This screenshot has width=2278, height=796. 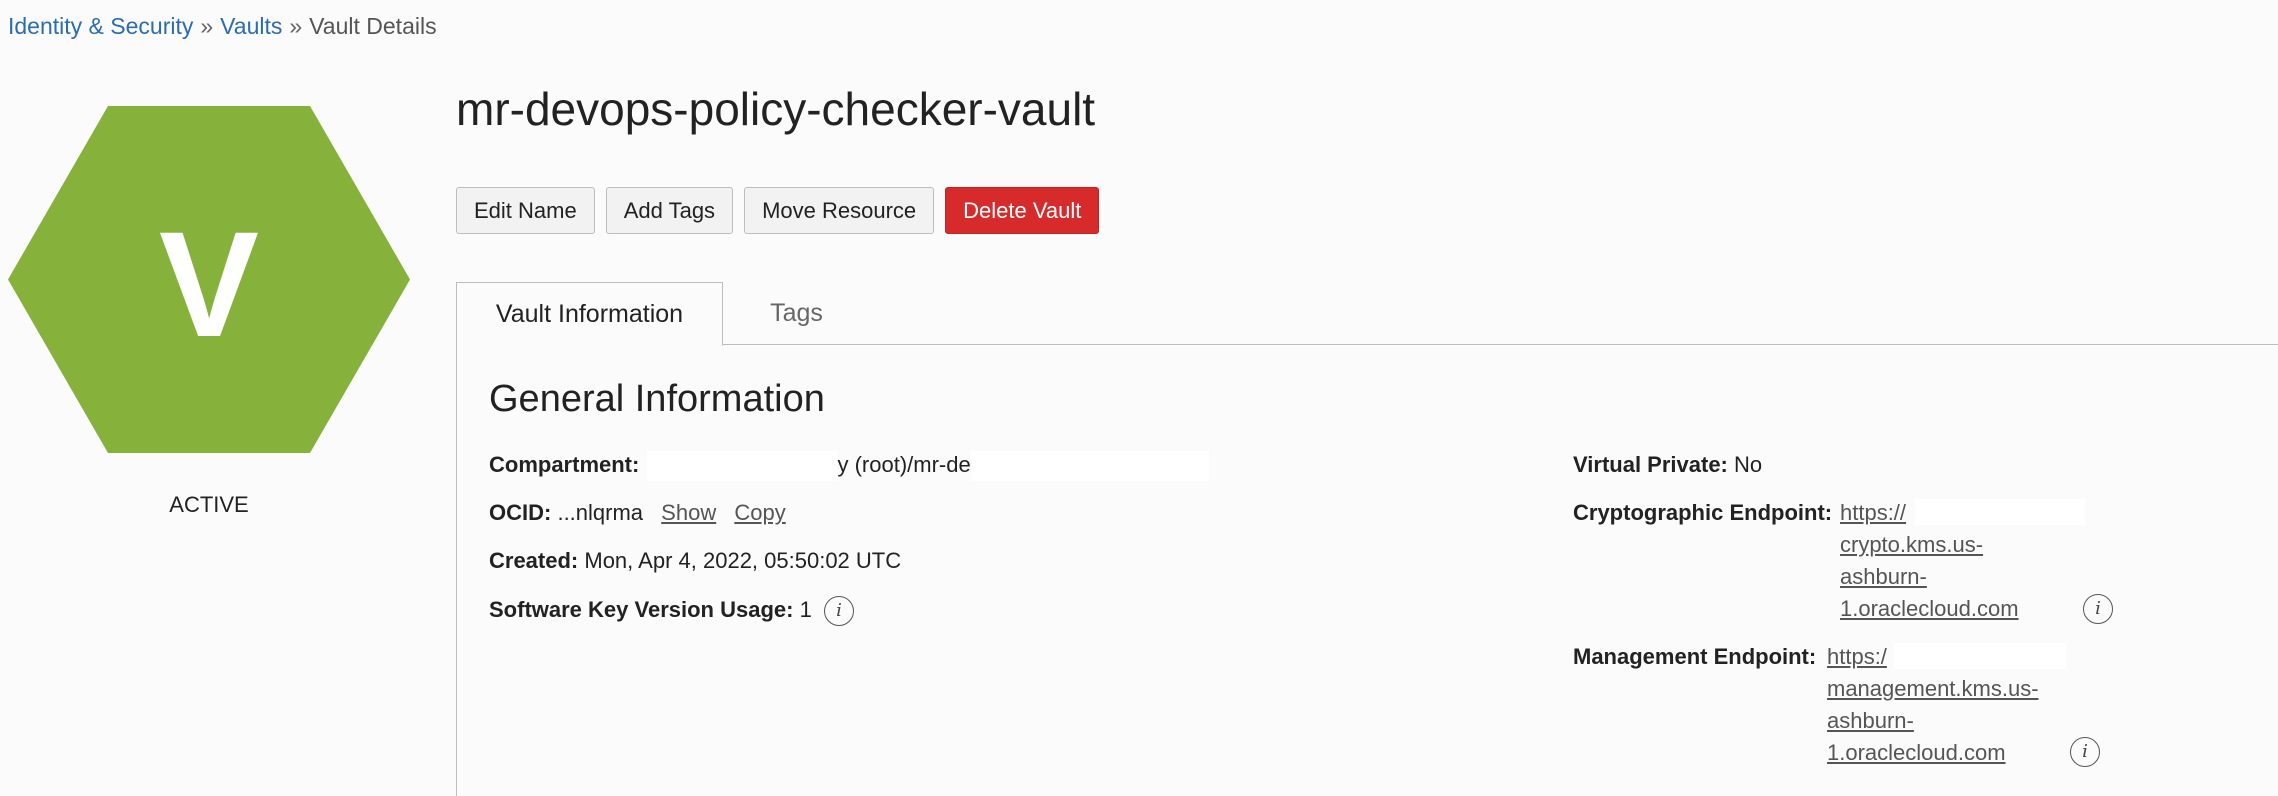 I want to click on software-key-usage-field: Software Key Version Usage: 1 i, so click(x=671, y=610).